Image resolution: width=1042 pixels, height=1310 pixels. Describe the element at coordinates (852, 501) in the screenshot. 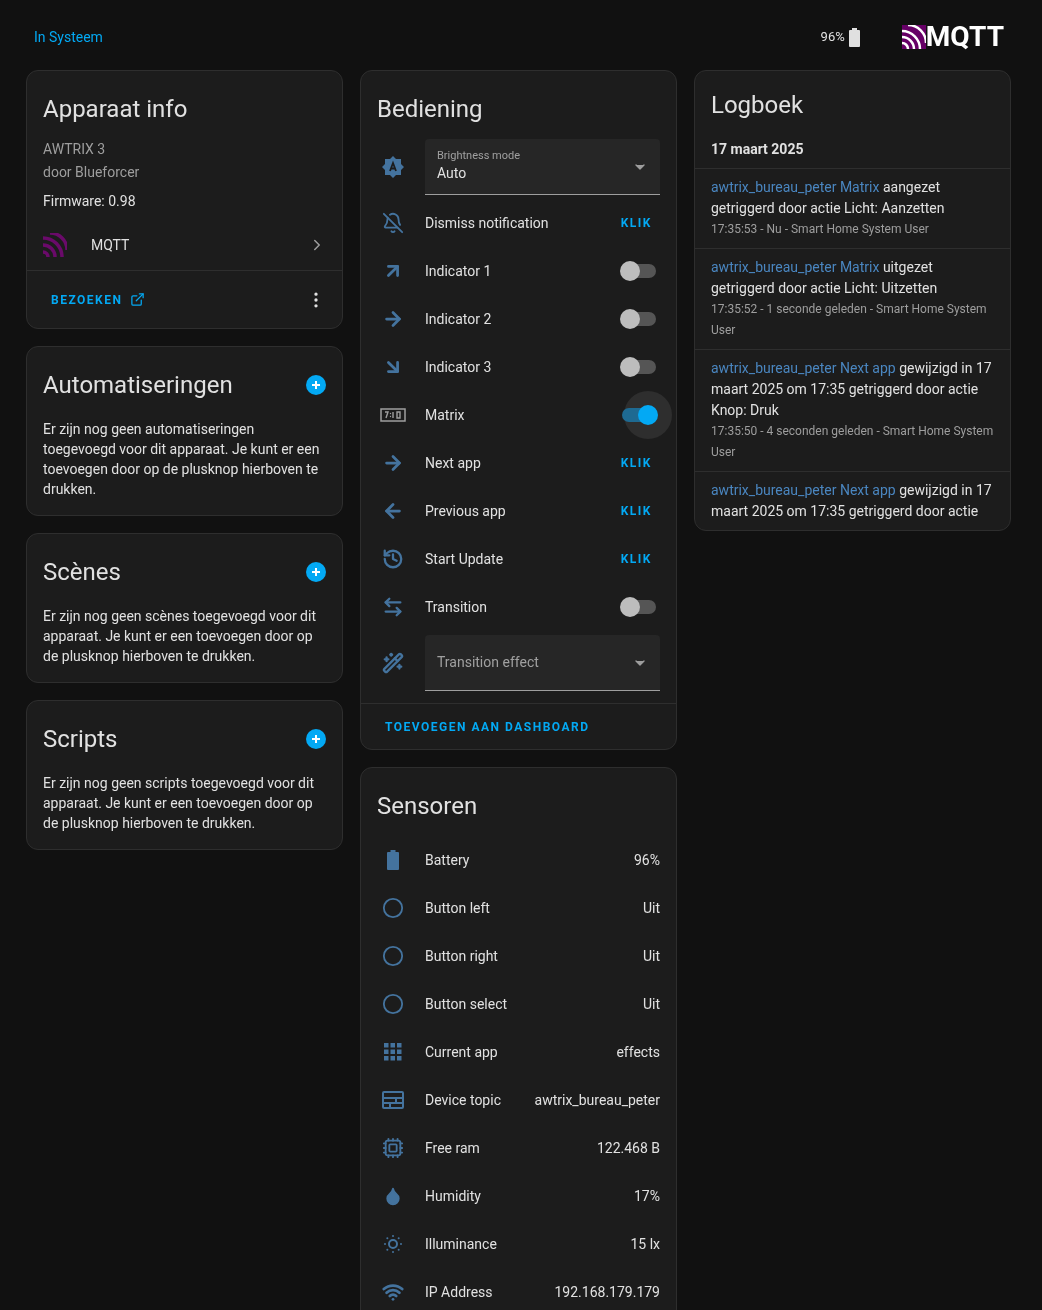

I see `log-message: awtrix_bureau_peter Next app gewijzigd in 17 maart 2025 om 17:35 getriggerd door actie` at that location.